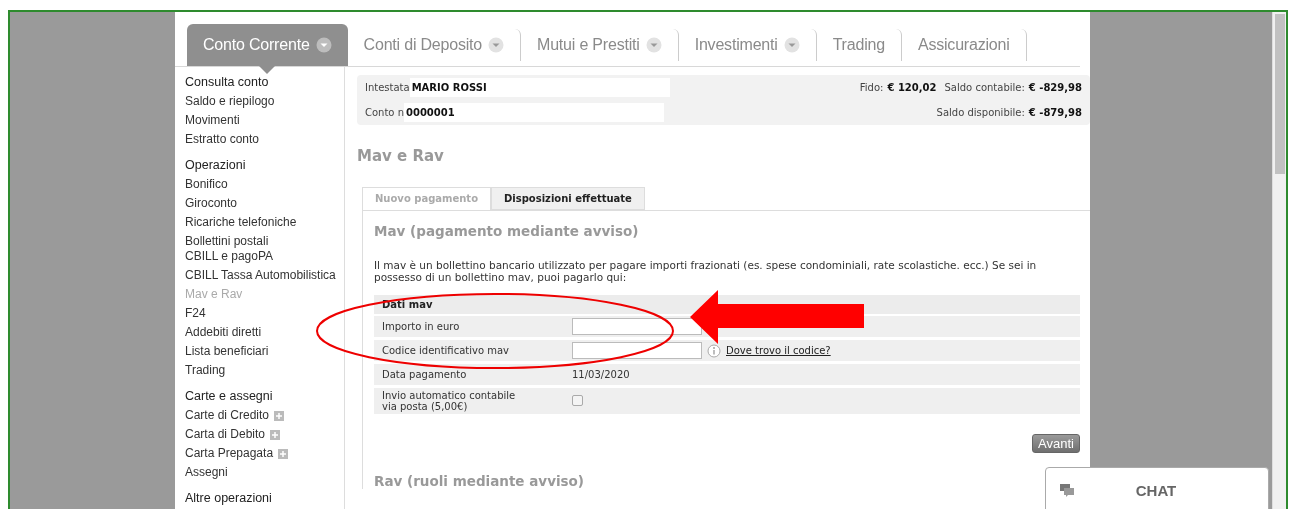 Image resolution: width=1293 pixels, height=509 pixels. I want to click on sidebar-item: CBILL Tassa Automobilistica, so click(264, 275).